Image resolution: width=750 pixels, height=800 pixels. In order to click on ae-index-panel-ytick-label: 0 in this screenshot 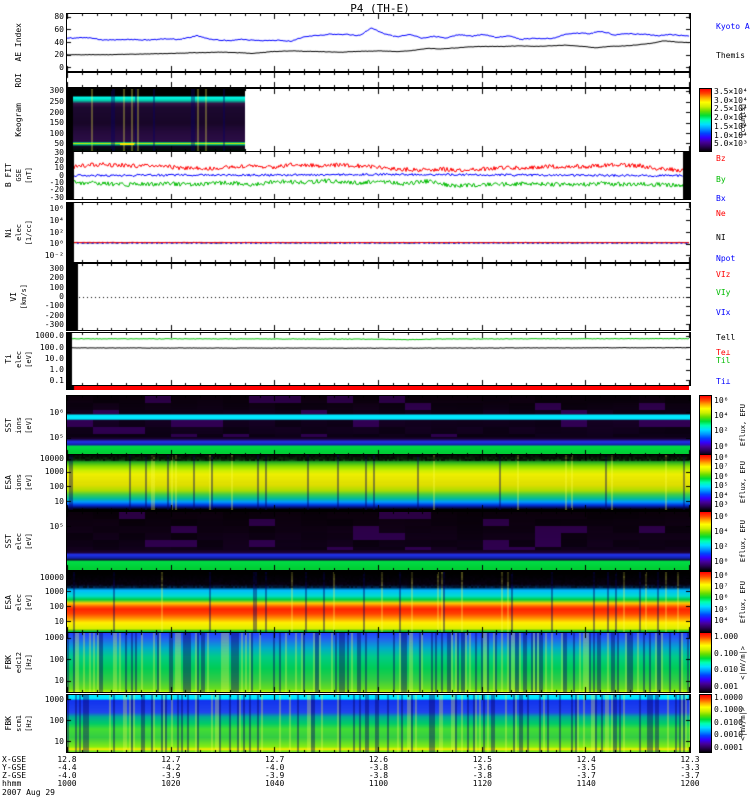, I will do `click(61, 68)`.